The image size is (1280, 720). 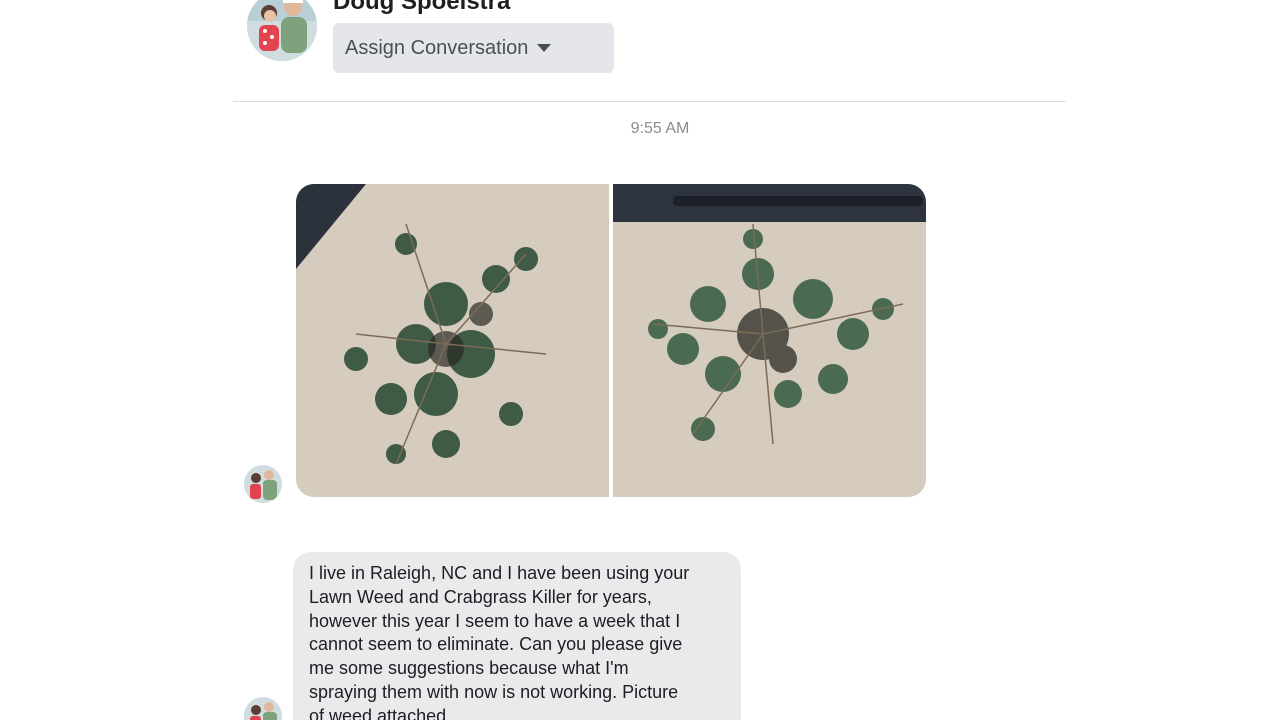 What do you see at coordinates (660, 128) in the screenshot?
I see `message-timestamp: 9:55 AM` at bounding box center [660, 128].